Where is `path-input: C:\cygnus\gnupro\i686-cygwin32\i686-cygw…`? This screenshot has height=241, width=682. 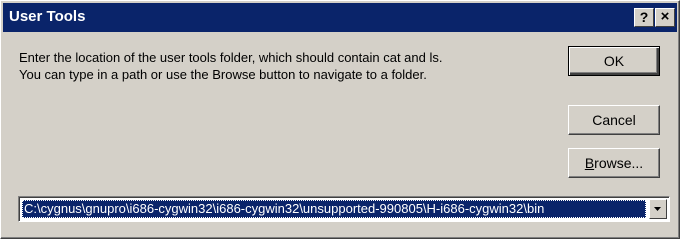
path-input: C:\cygnus\gnupro\i686-cygwin32\i686-cygw… is located at coordinates (334, 209).